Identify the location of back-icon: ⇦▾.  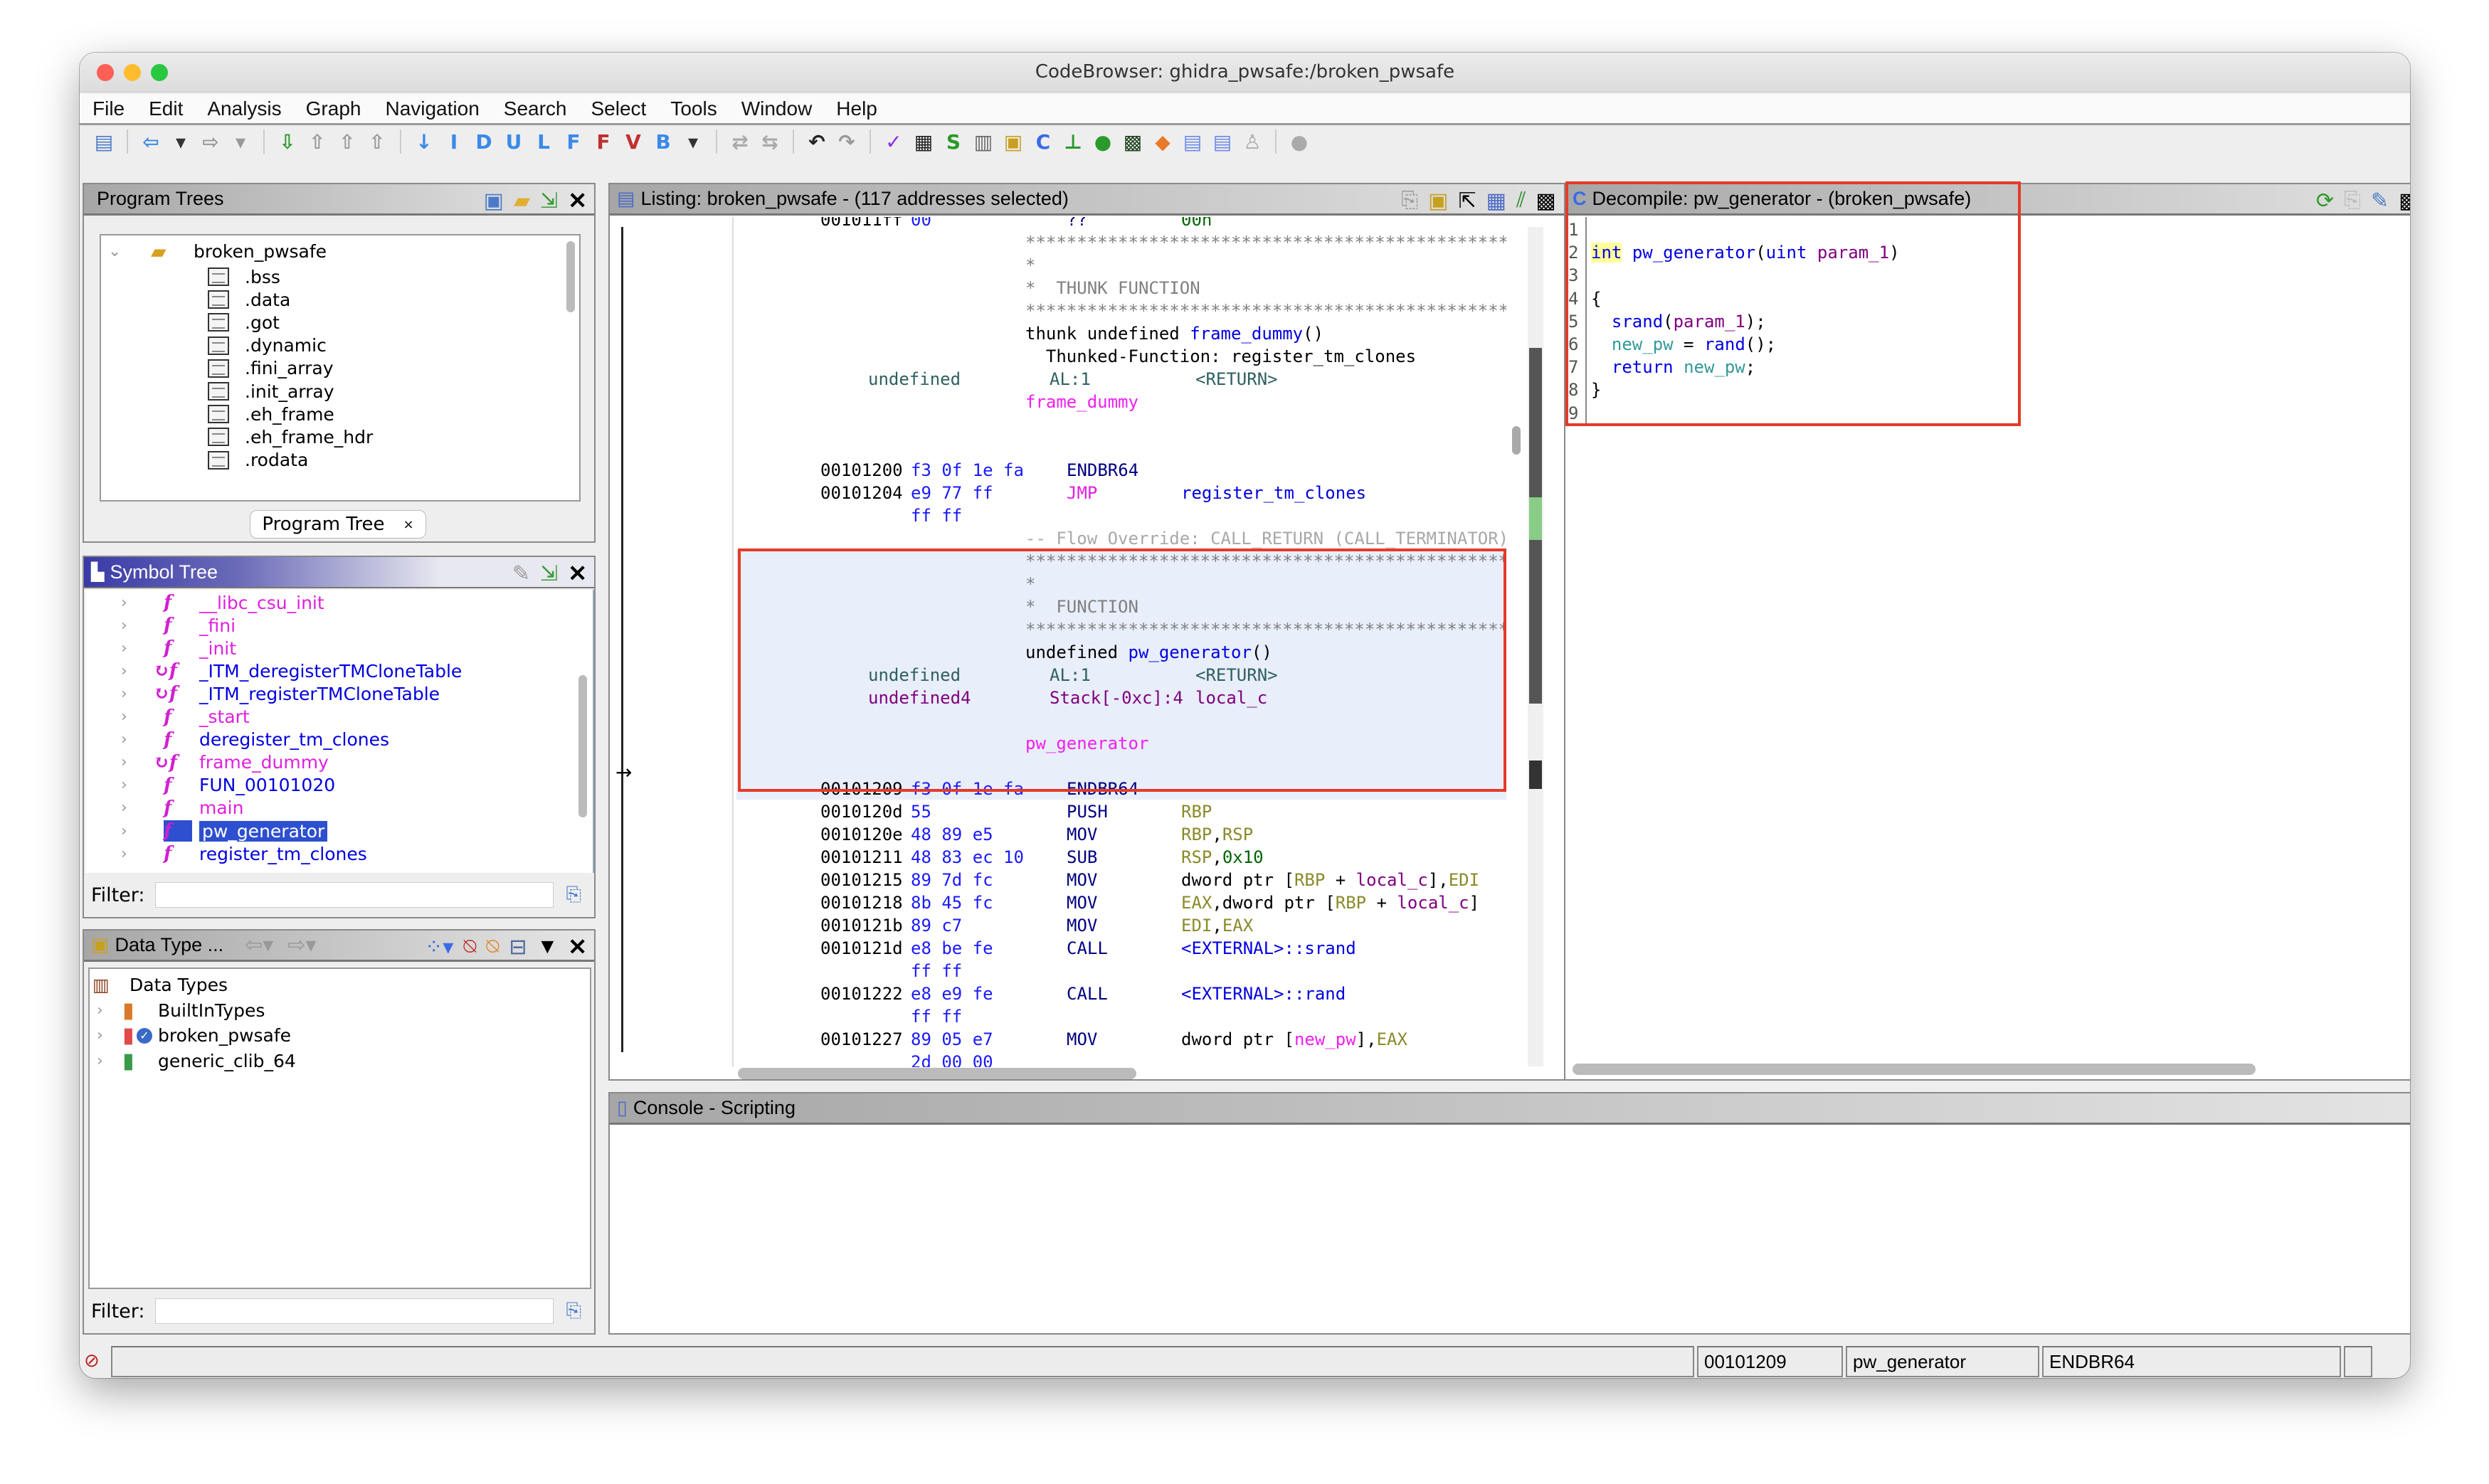
(259, 945).